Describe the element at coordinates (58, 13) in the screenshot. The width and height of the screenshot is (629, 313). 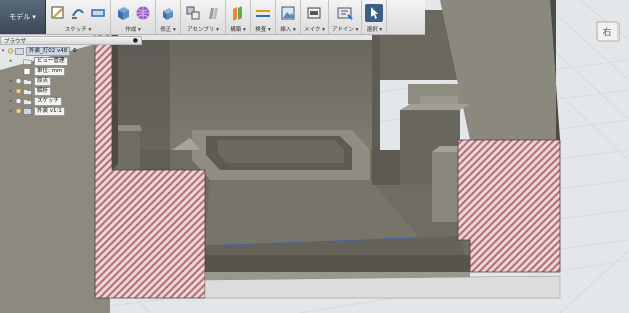
I see `sketch-icon` at that location.